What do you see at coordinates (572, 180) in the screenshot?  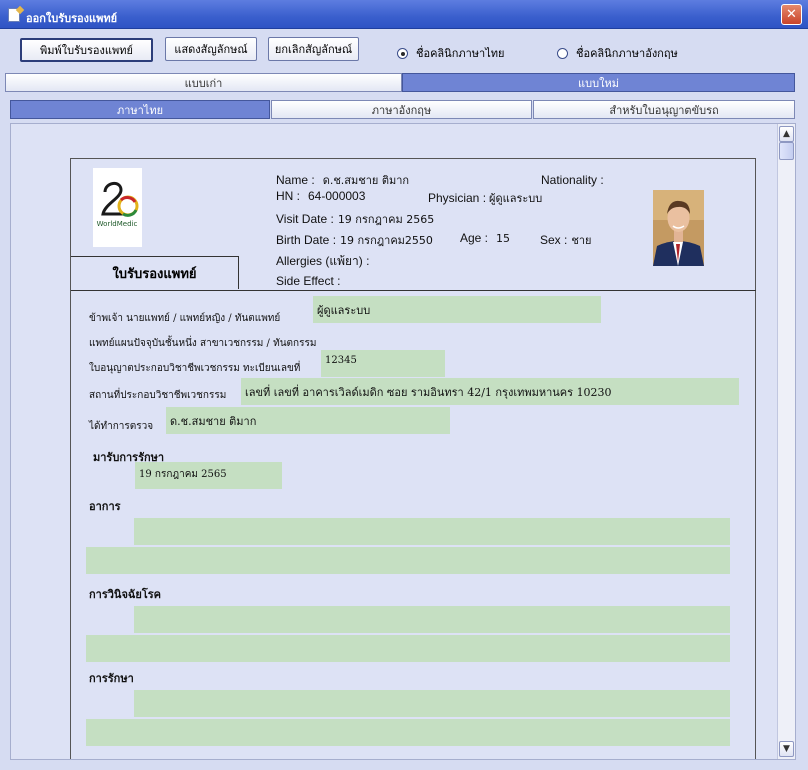 I see `nationality: Nationality :` at bounding box center [572, 180].